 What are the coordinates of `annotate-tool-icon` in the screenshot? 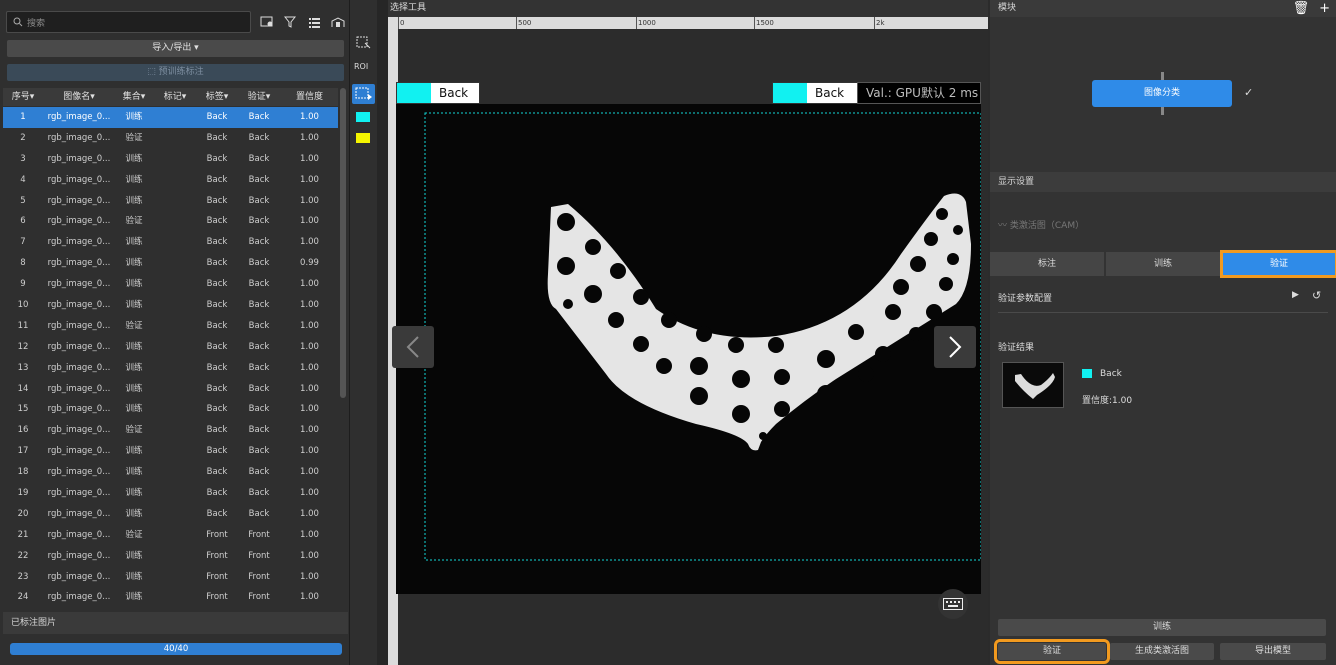 It's located at (363, 94).